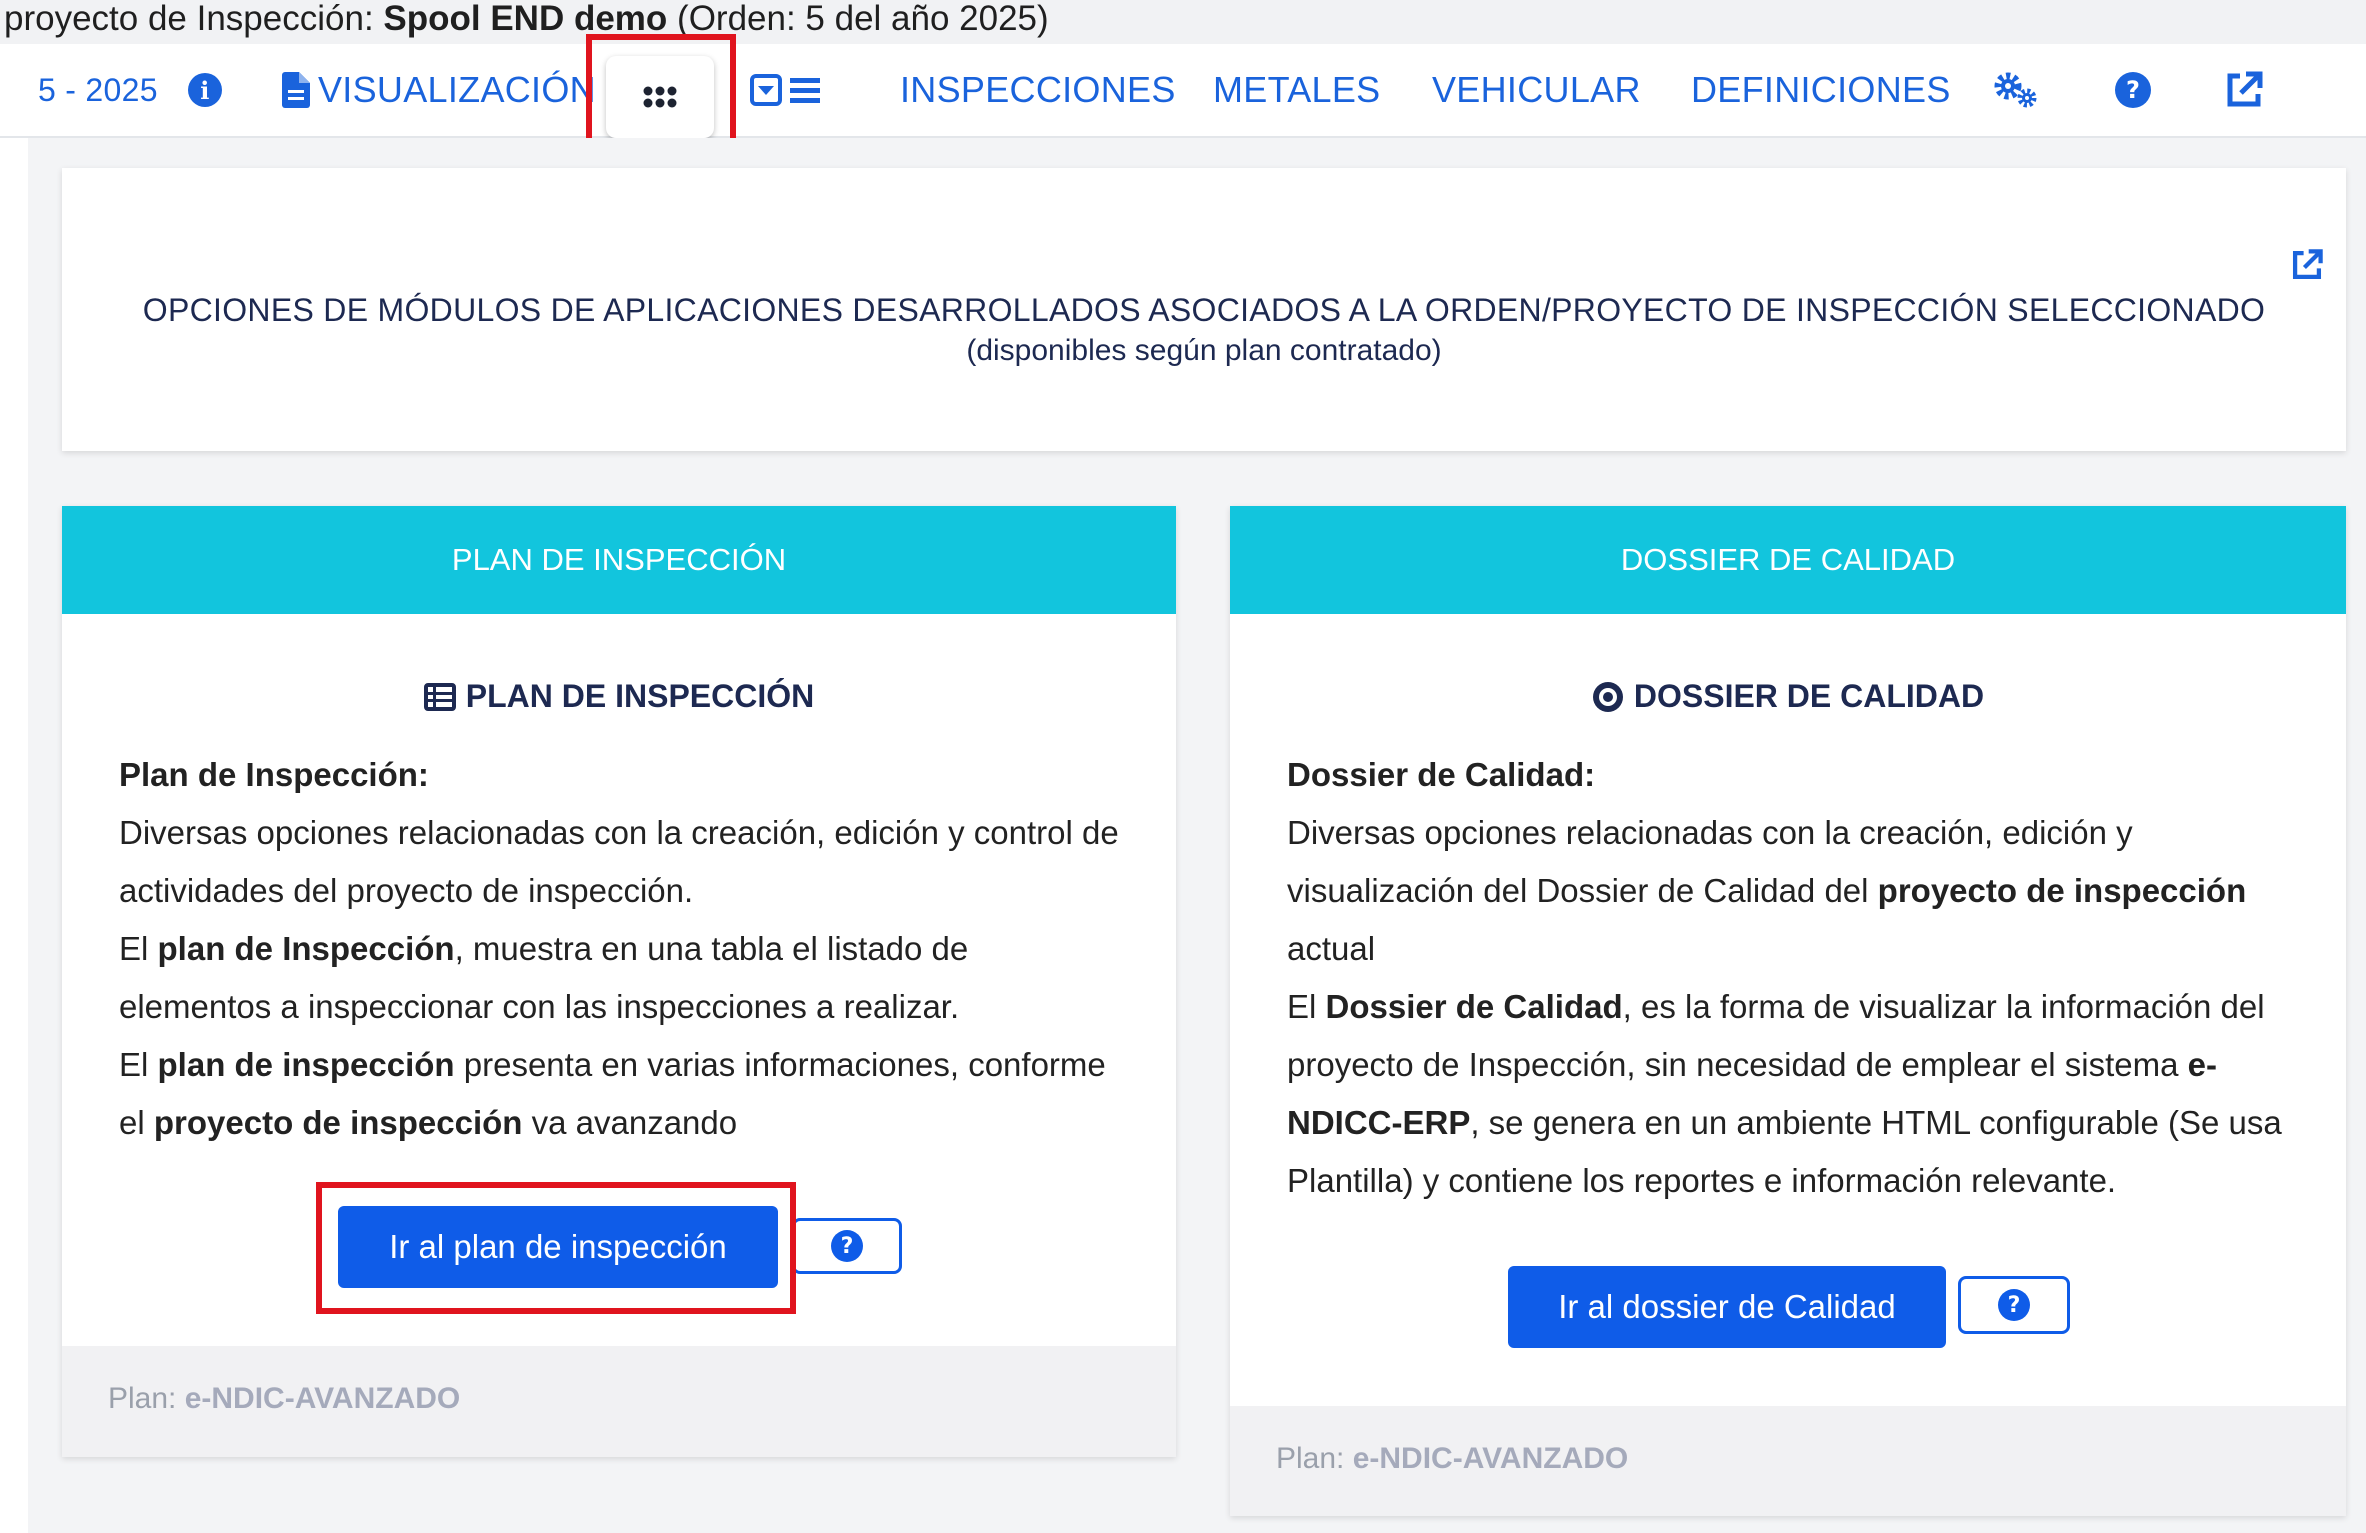  What do you see at coordinates (525, 19) in the screenshot?
I see `project-name: Spool END demo` at bounding box center [525, 19].